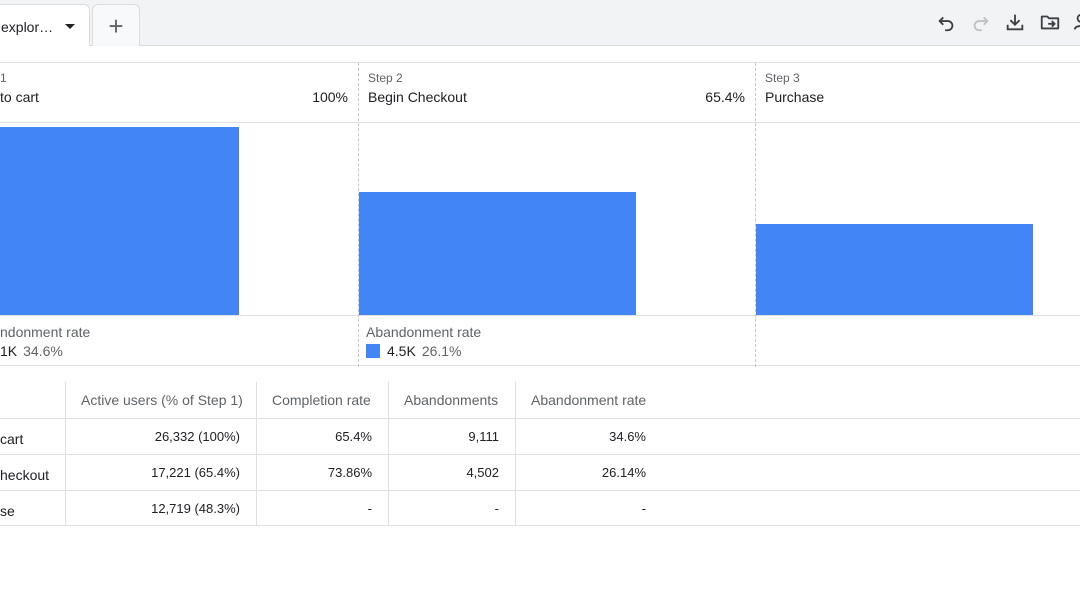 This screenshot has height=610, width=1080. I want to click on row-step-name: se, so click(7, 511).